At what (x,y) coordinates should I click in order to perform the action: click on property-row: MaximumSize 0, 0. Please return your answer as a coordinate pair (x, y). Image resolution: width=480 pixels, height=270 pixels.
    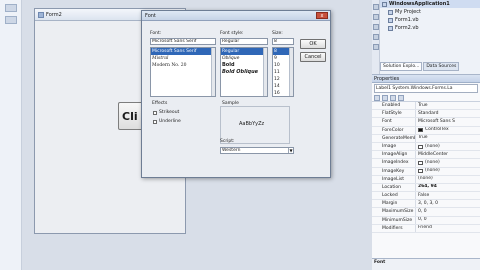
    Looking at the image, I should click on (426, 212).